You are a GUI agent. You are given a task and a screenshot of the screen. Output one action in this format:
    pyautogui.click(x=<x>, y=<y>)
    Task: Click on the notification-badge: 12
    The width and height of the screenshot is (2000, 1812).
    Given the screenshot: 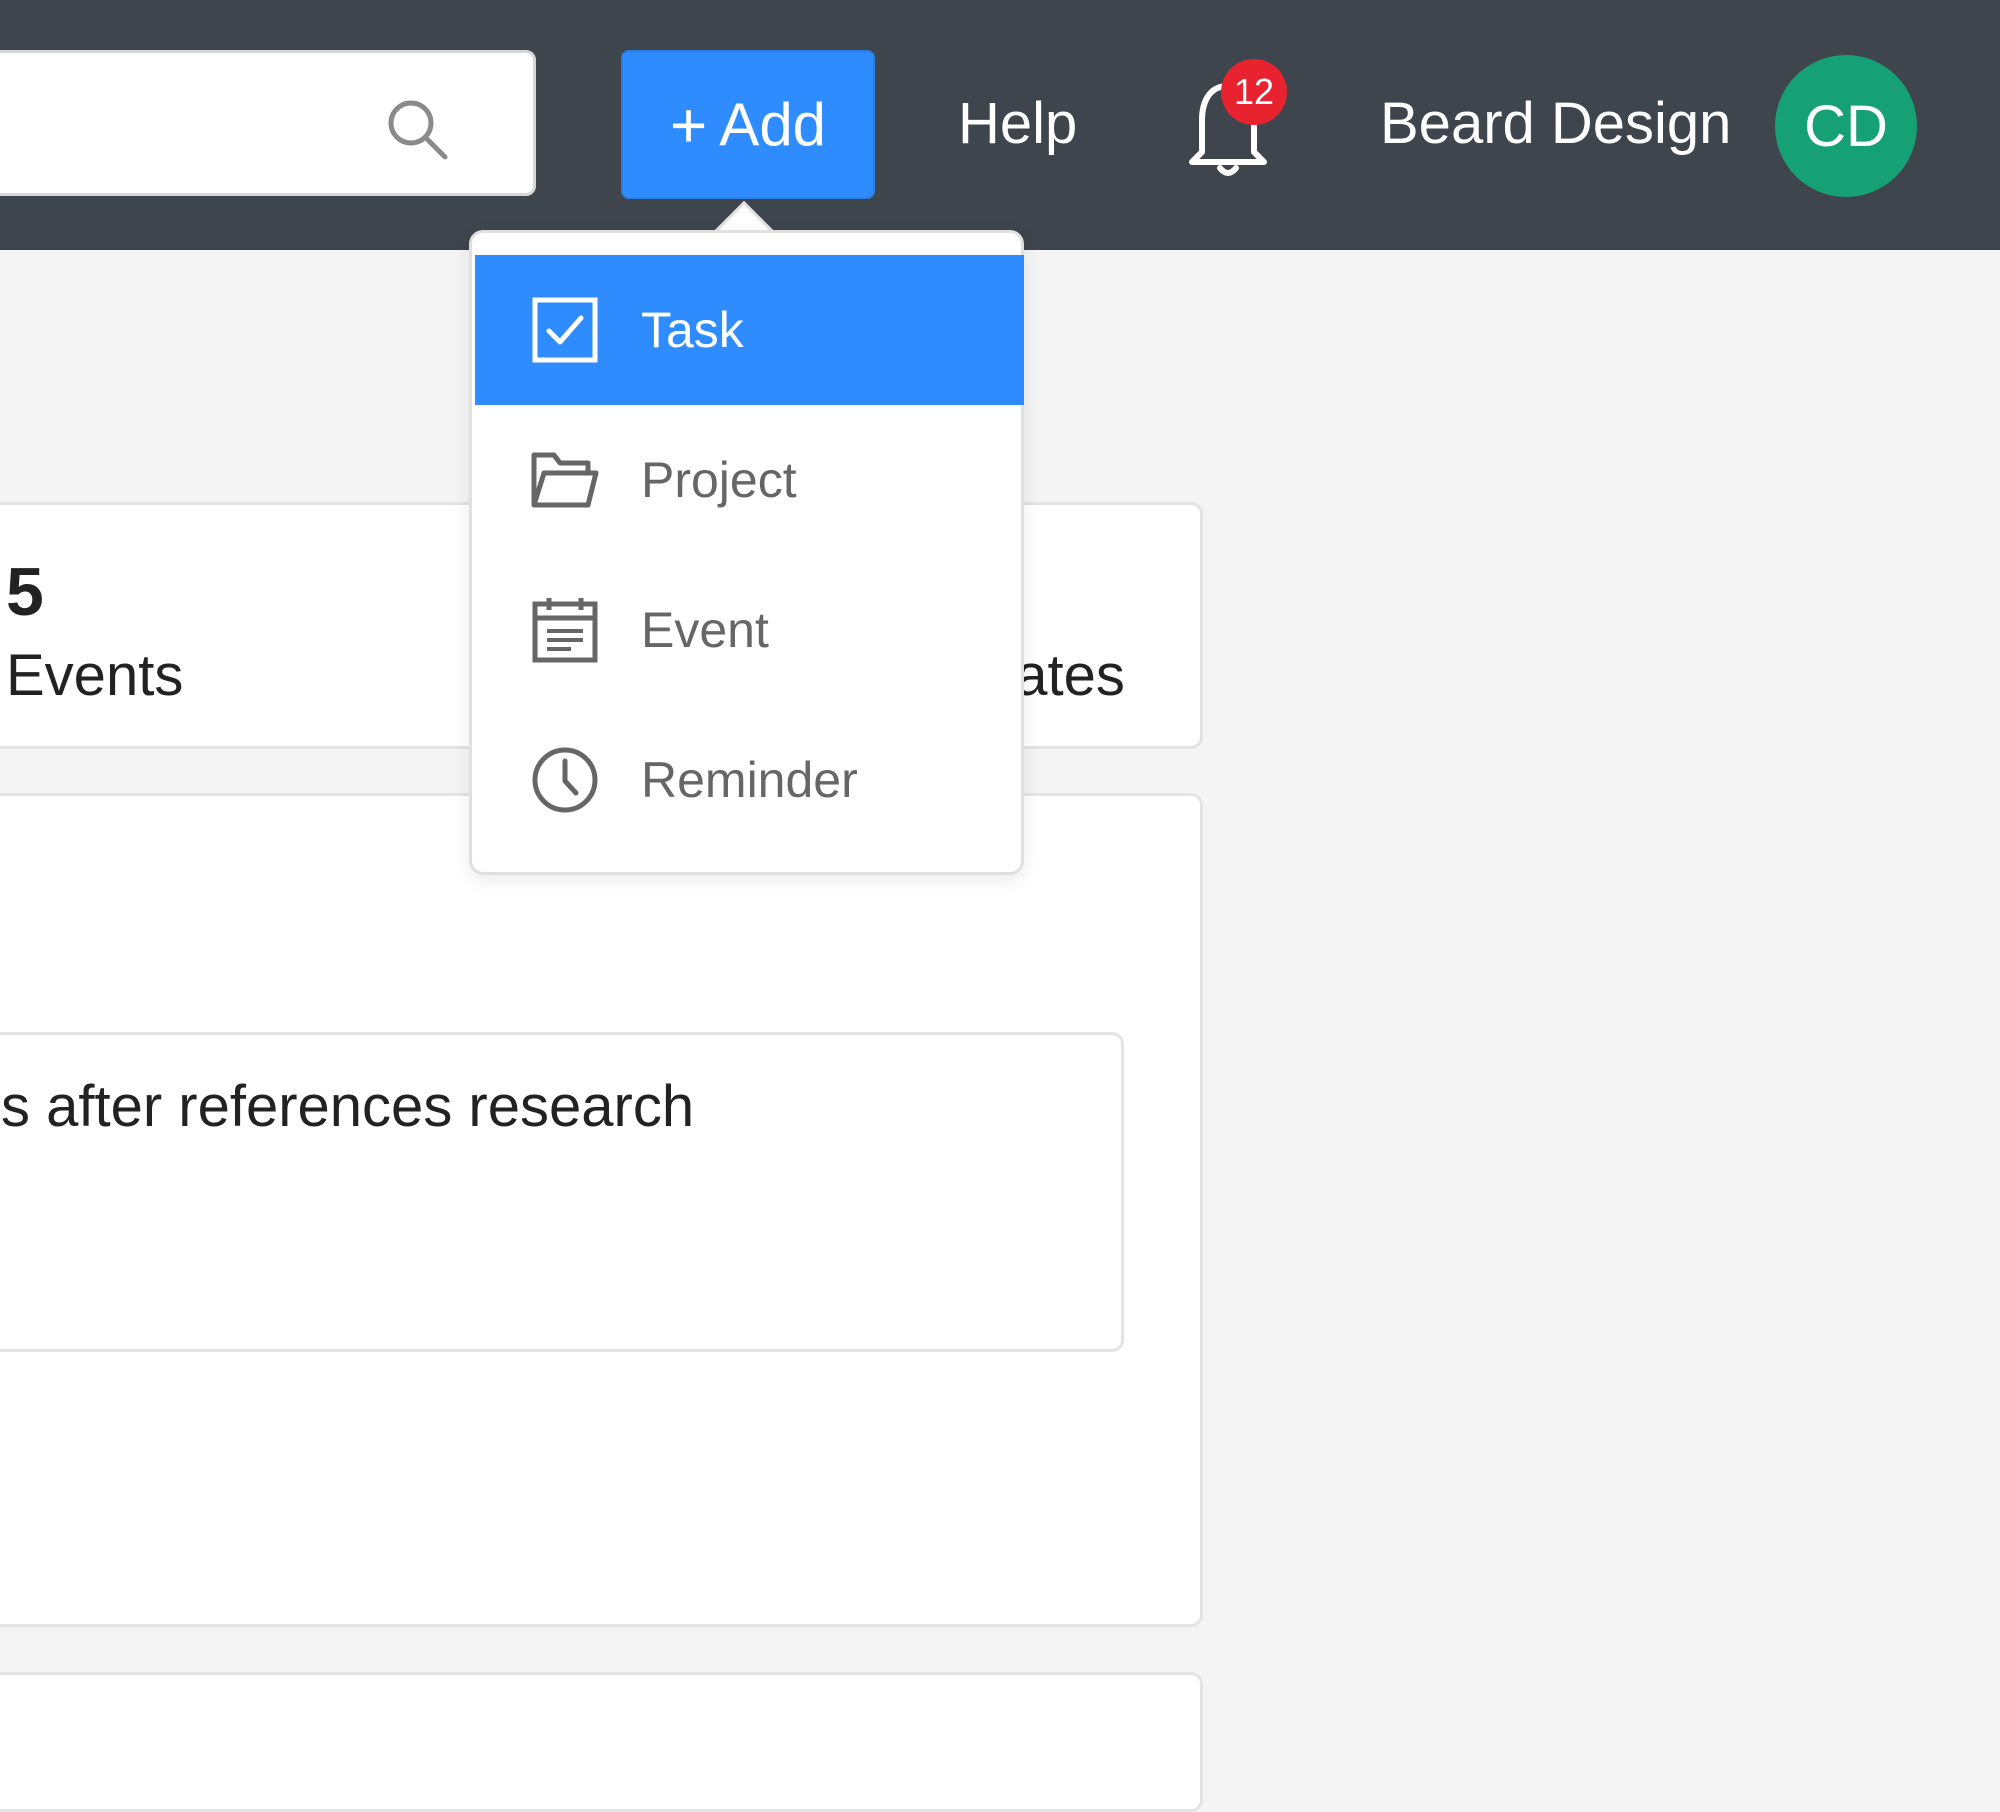 What is the action you would take?
    pyautogui.click(x=1254, y=92)
    